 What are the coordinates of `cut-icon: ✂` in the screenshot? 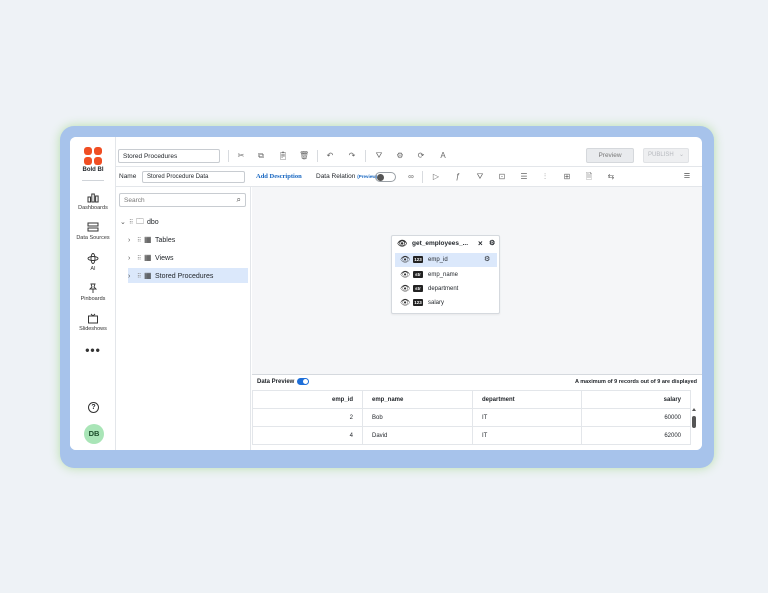 It's located at (241, 156).